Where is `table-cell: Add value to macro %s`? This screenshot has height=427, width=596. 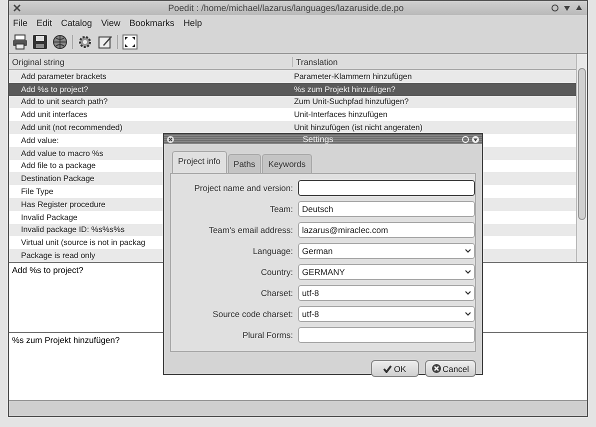 table-cell: Add value to macro %s is located at coordinates (62, 153).